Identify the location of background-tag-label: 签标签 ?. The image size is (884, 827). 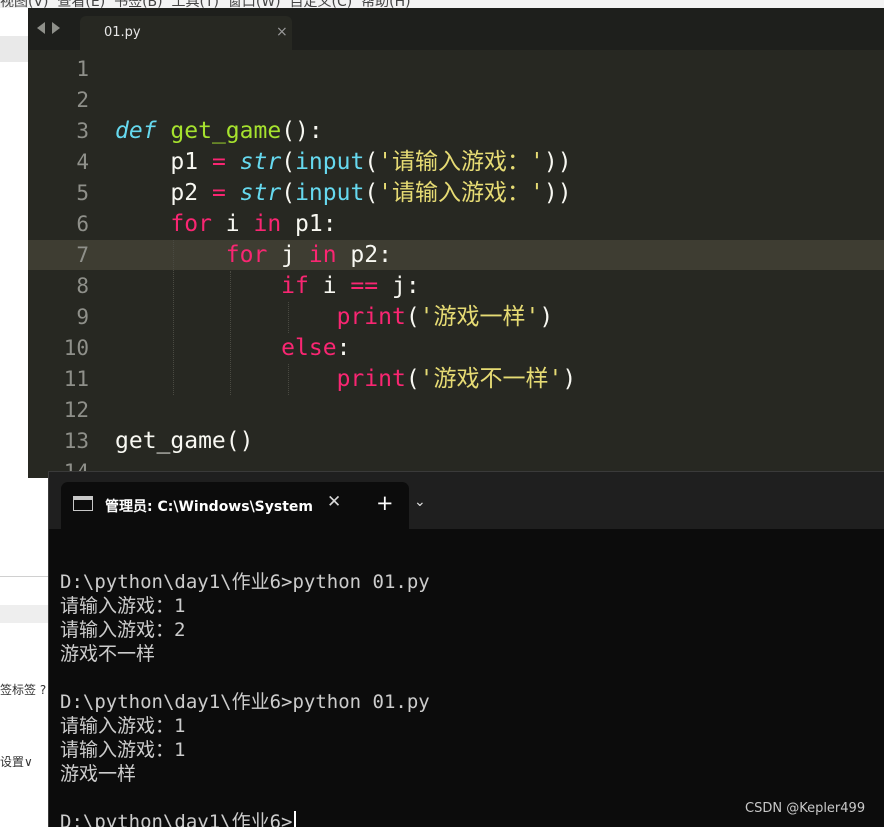
(23, 689).